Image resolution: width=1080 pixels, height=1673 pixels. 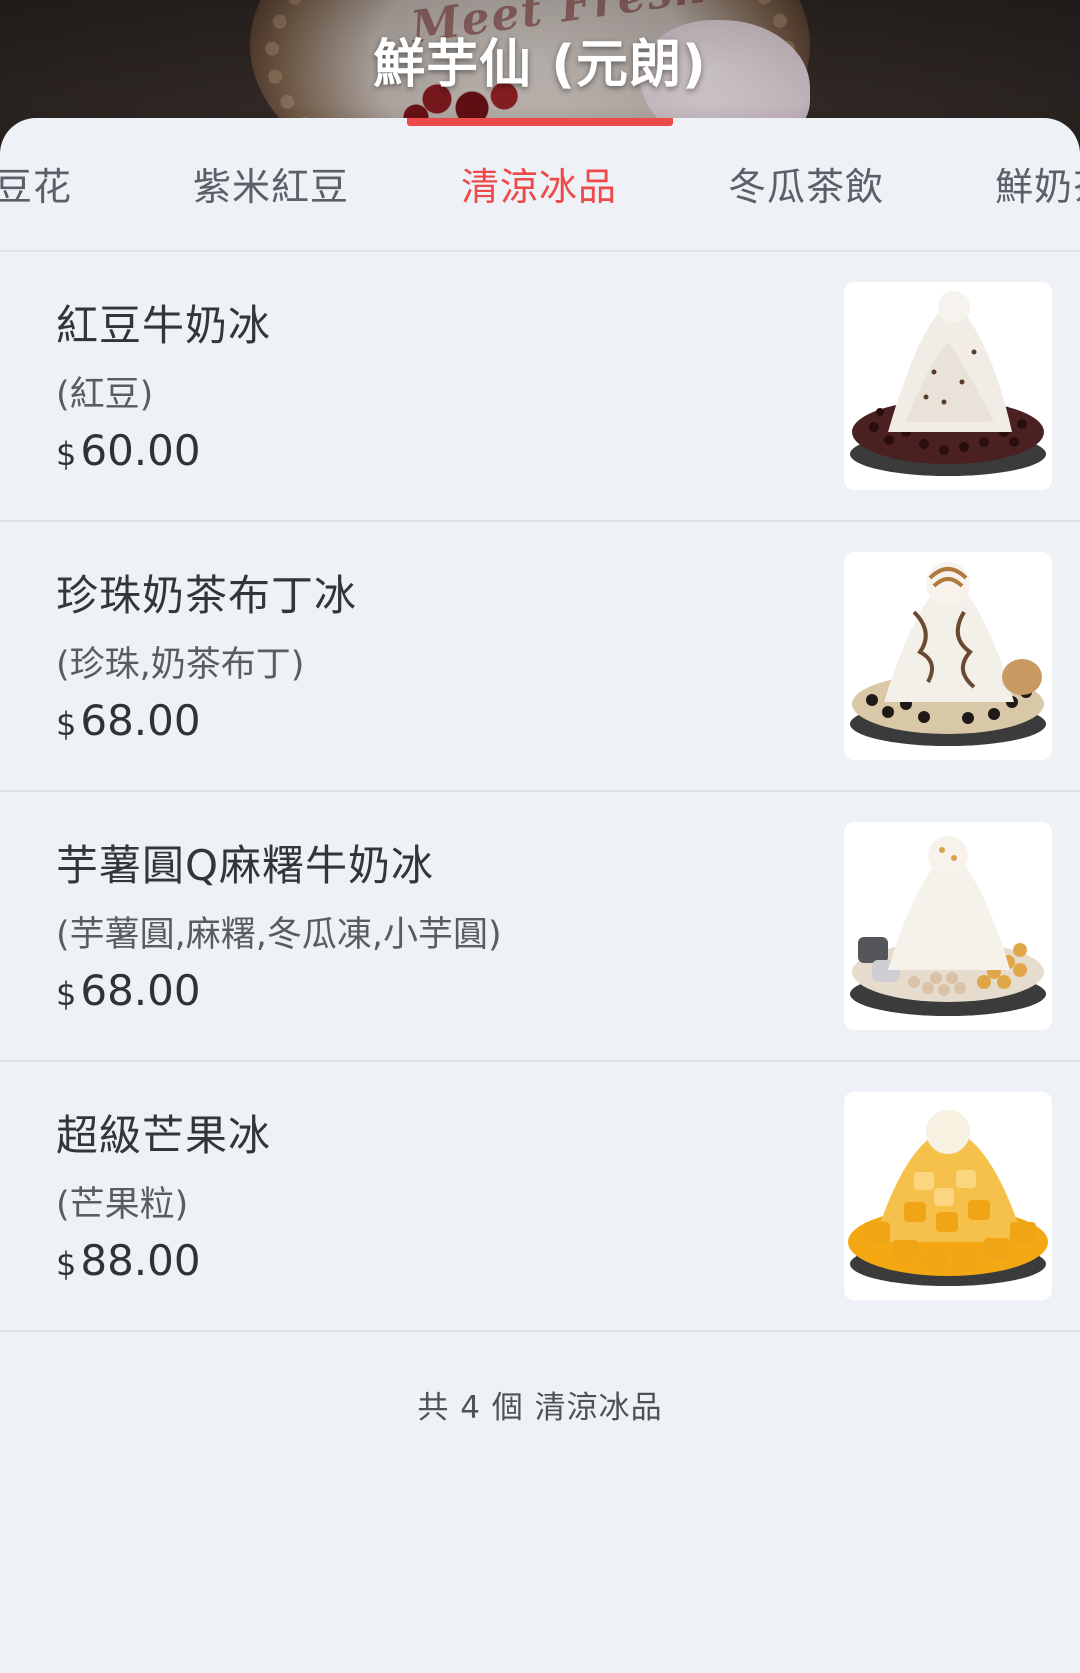 What do you see at coordinates (540, 65) in the screenshot?
I see `store-title: 鮮芋仙 (元朗)` at bounding box center [540, 65].